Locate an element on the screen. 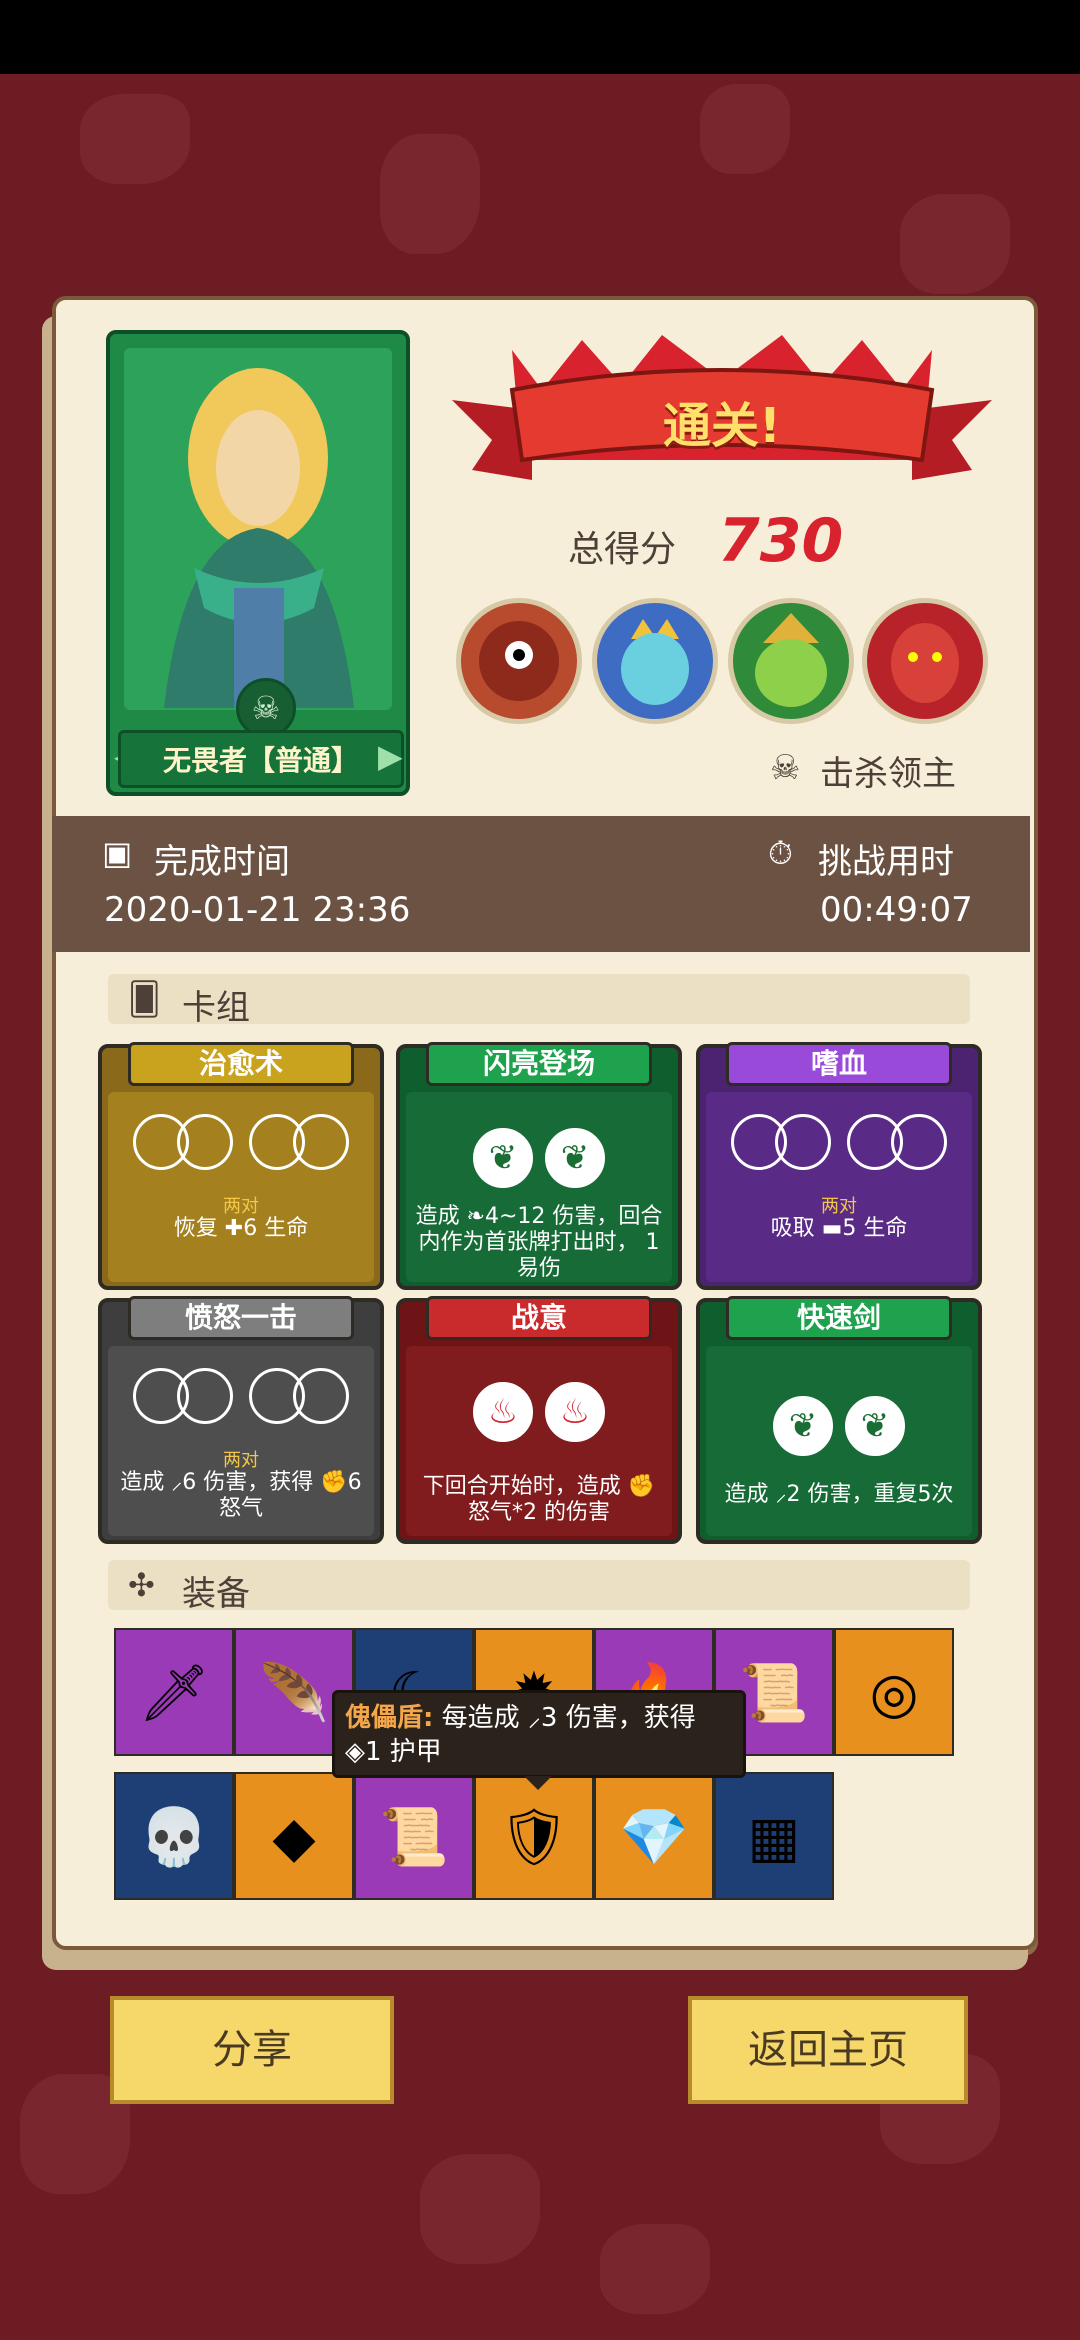 The height and width of the screenshot is (2340, 1080). card-body: ❦ ❦ 造成 ❧4~12 伤害，回合内作为首张牌打出时， 1 易伤 is located at coordinates (539, 1187).